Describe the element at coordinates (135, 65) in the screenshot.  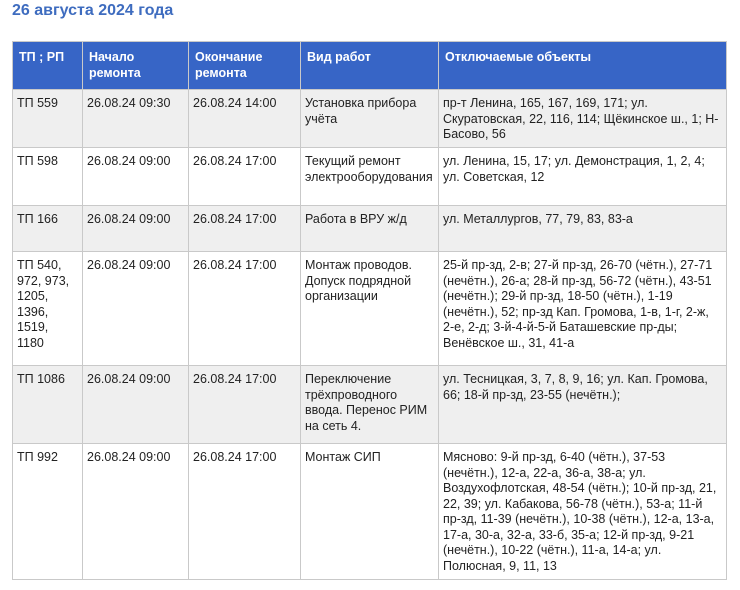
I see `header-start: Начало ремонта` at that location.